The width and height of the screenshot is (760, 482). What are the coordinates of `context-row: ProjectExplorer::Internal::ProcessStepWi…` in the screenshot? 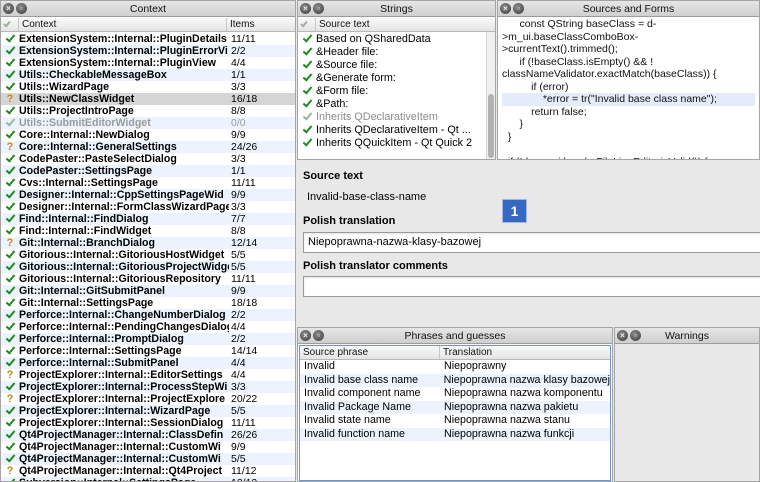 It's located at (148, 386).